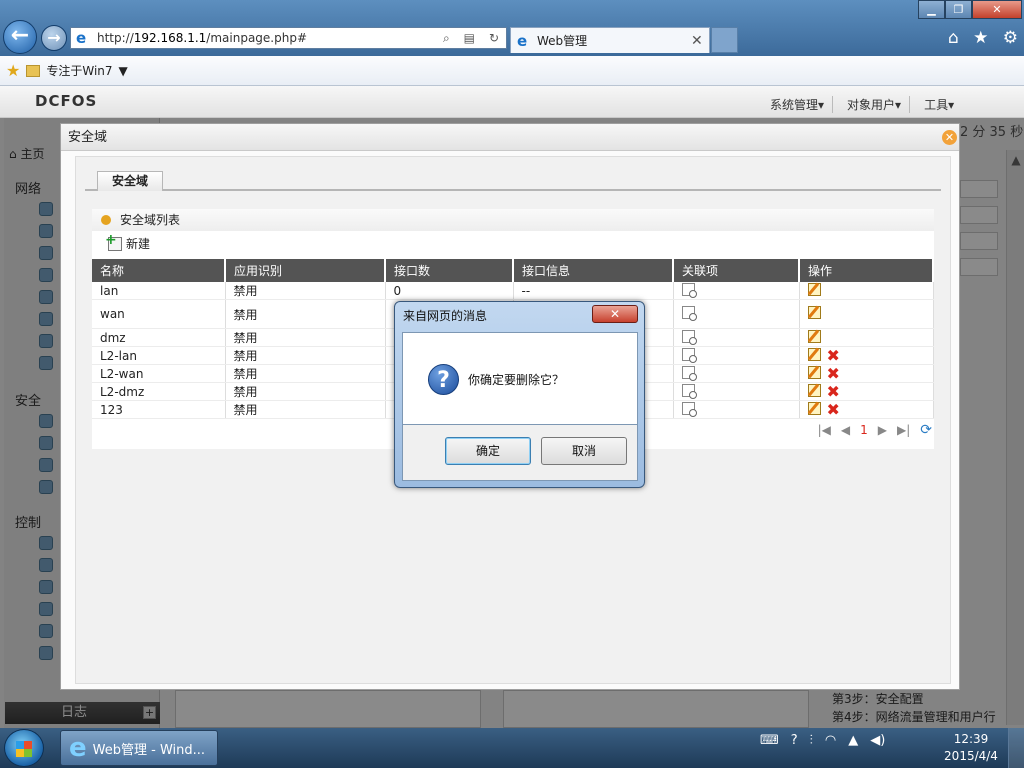 The width and height of the screenshot is (1024, 768). Describe the element at coordinates (54, 38) in the screenshot. I see `forward-button: →` at that location.